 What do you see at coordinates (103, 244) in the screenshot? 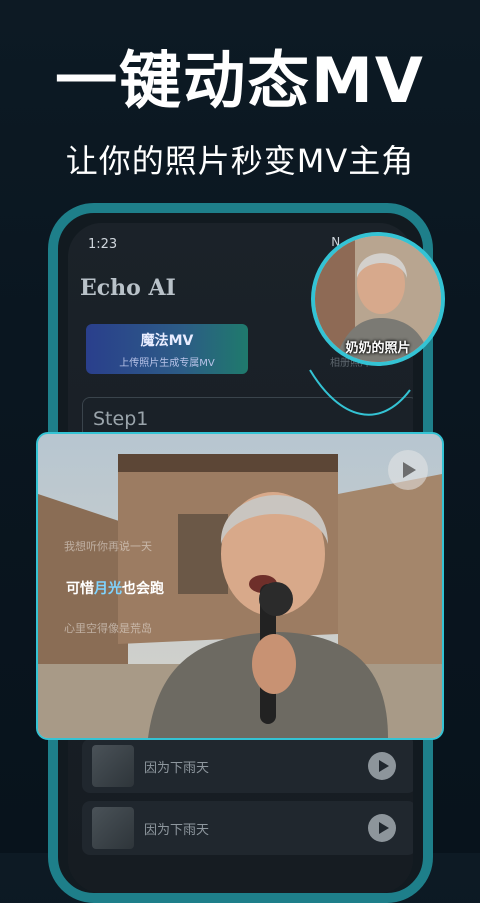
I see `status-time: 1:23` at bounding box center [103, 244].